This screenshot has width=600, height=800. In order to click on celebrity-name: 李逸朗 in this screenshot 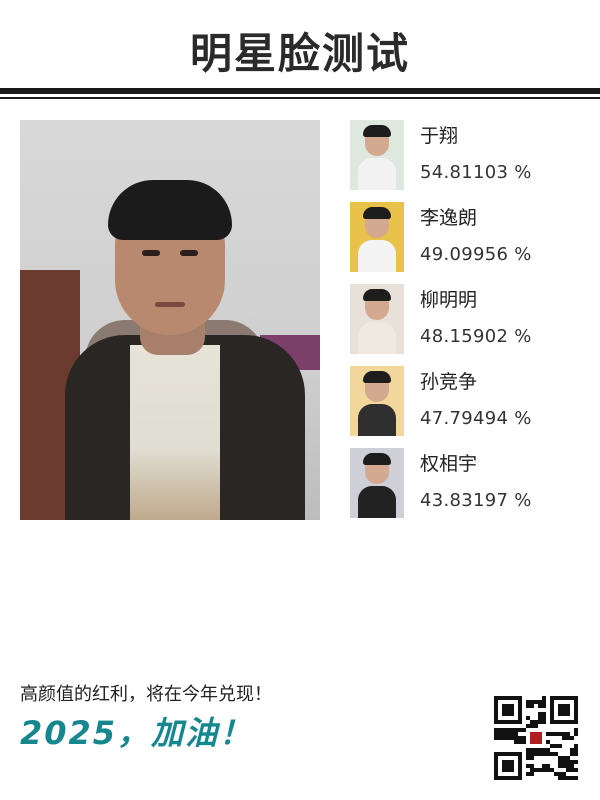, I will do `click(449, 218)`.